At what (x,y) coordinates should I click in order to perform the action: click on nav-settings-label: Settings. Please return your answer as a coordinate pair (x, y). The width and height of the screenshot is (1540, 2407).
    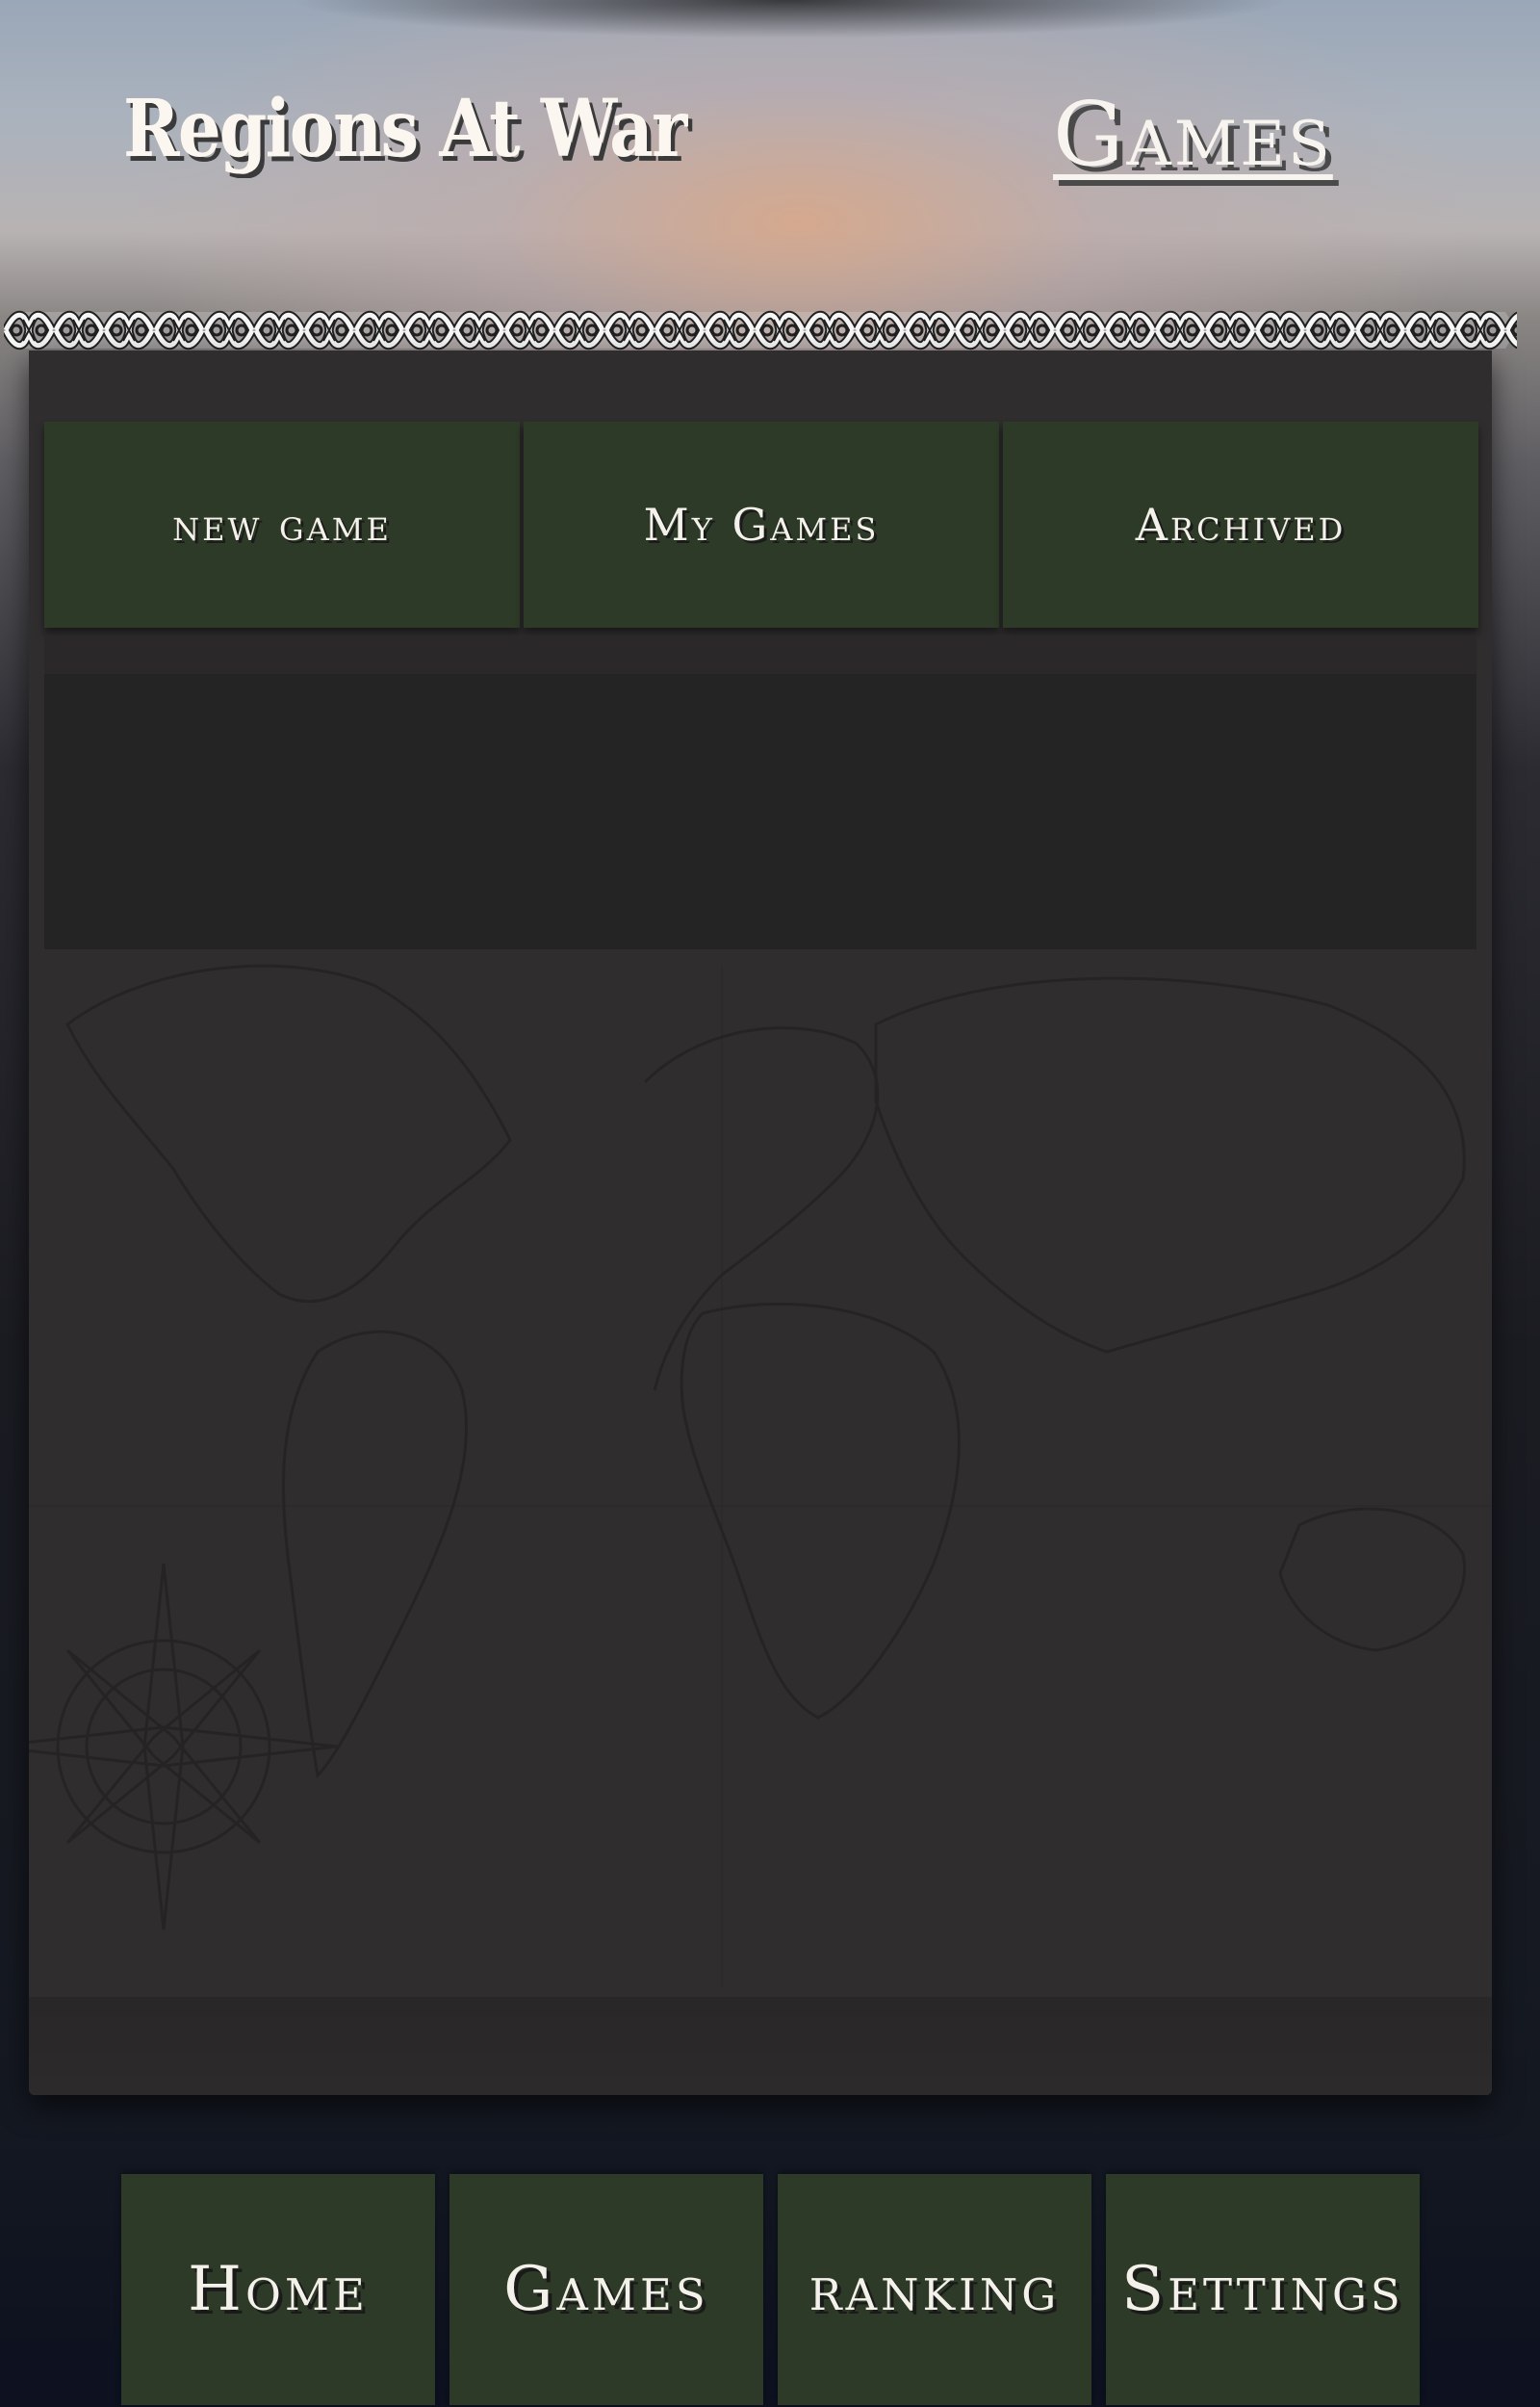
    Looking at the image, I should click on (1262, 2289).